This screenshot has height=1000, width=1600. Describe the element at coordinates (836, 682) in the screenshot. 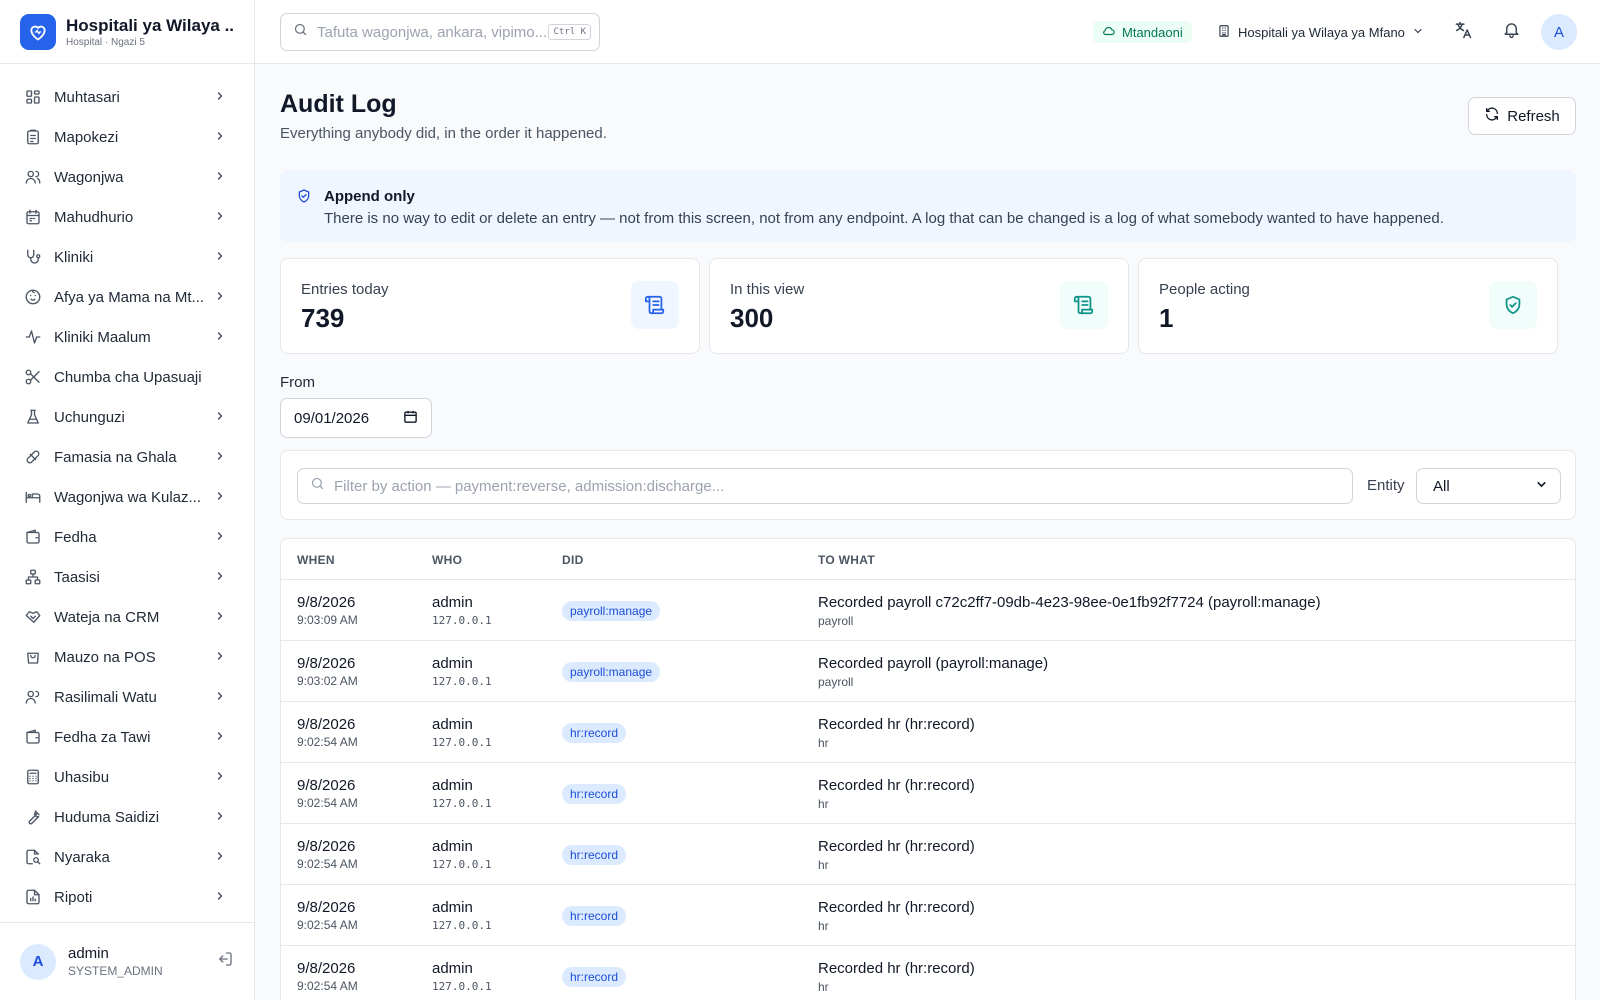

I see `entry-entity: payroll` at that location.